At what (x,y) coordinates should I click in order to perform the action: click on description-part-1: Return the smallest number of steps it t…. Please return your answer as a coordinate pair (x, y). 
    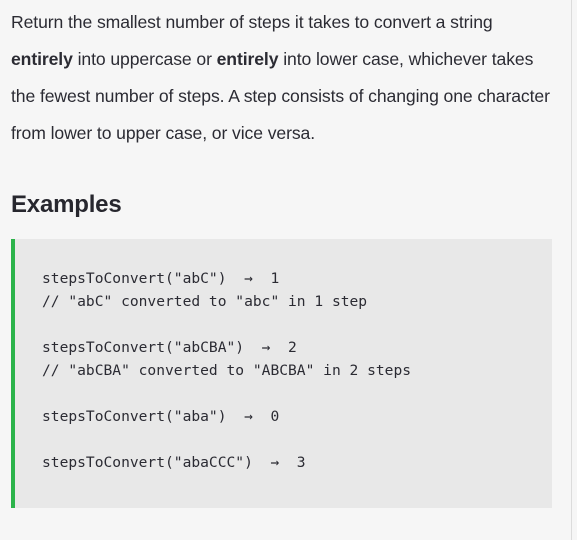
    Looking at the image, I should click on (252, 22).